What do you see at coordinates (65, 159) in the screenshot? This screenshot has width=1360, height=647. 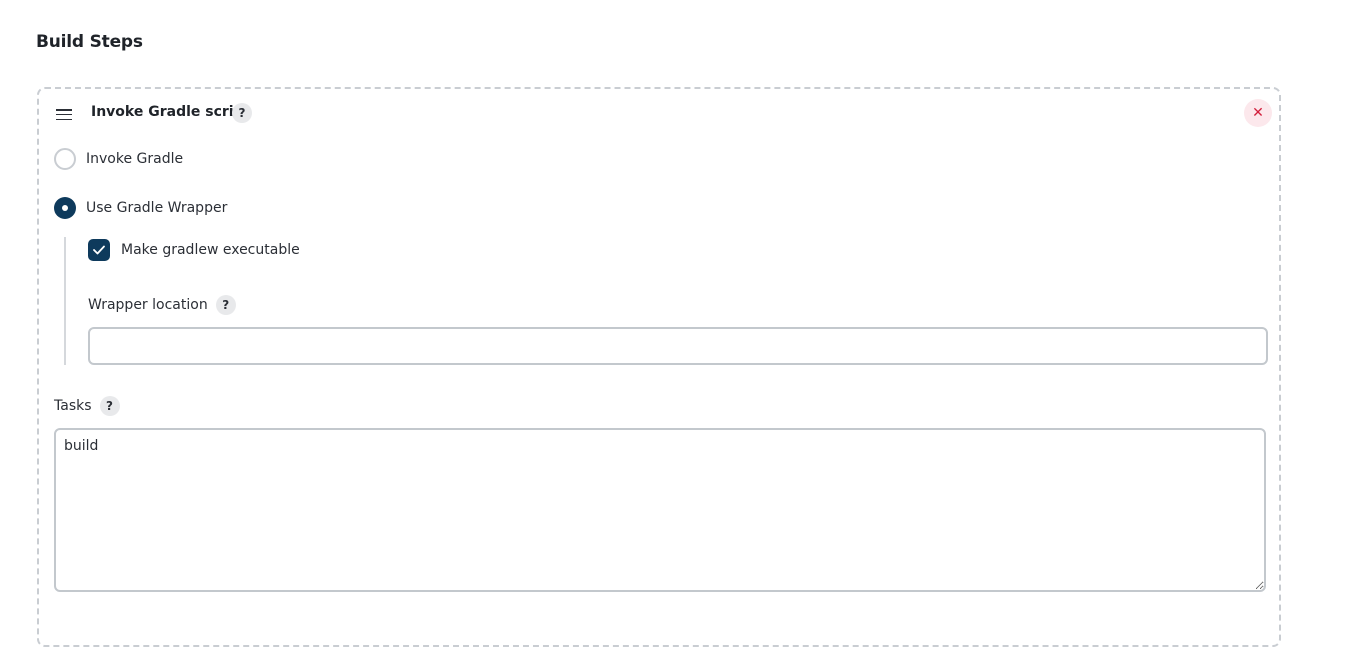 I see `invoke-gradle-radio` at bounding box center [65, 159].